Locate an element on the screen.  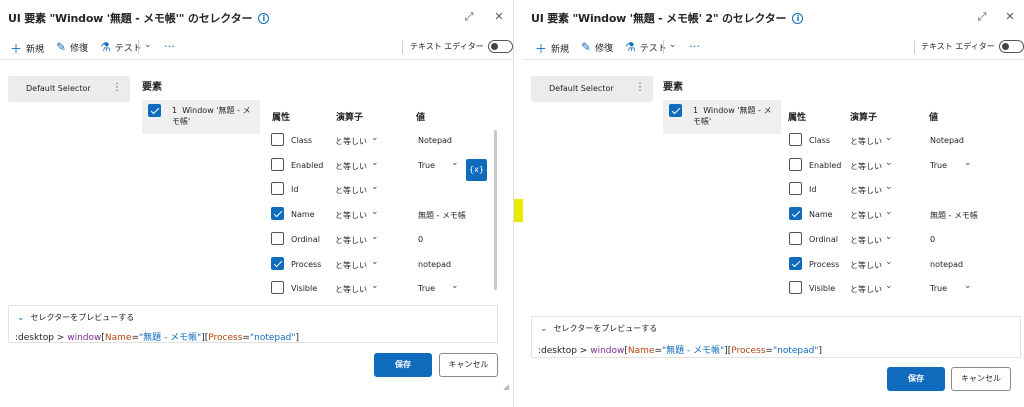
toolbar: ＋新規 ✎ 修復 ⚗ テスト ⌄ … テキスト エディター is located at coordinates (256, 48).